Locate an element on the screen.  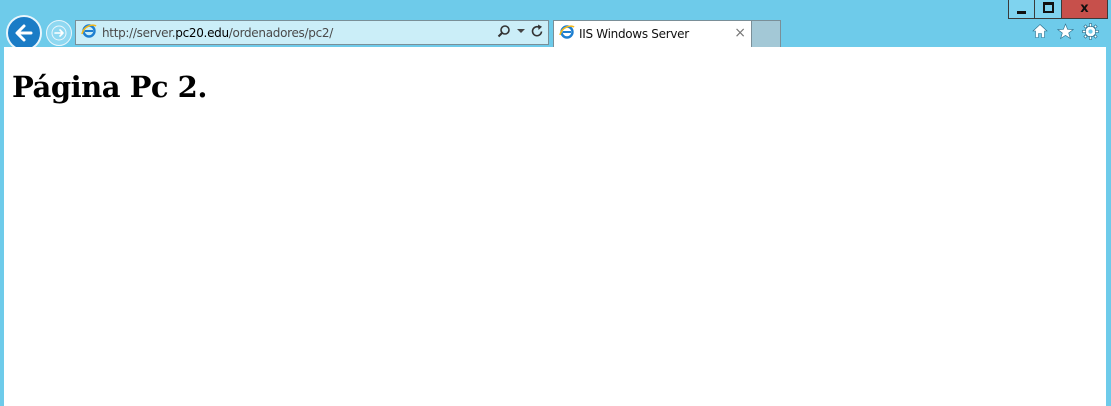
back-button is located at coordinates (24, 33).